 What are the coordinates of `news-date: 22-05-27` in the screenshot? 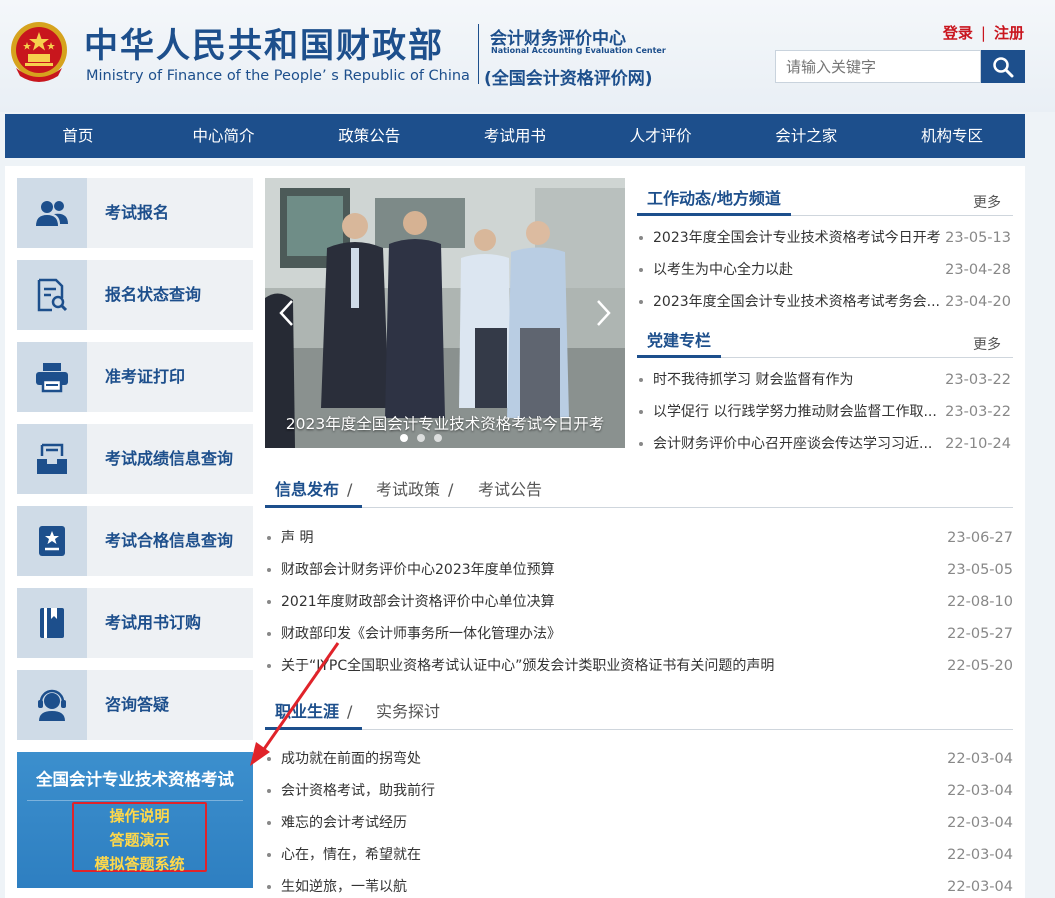 It's located at (980, 634).